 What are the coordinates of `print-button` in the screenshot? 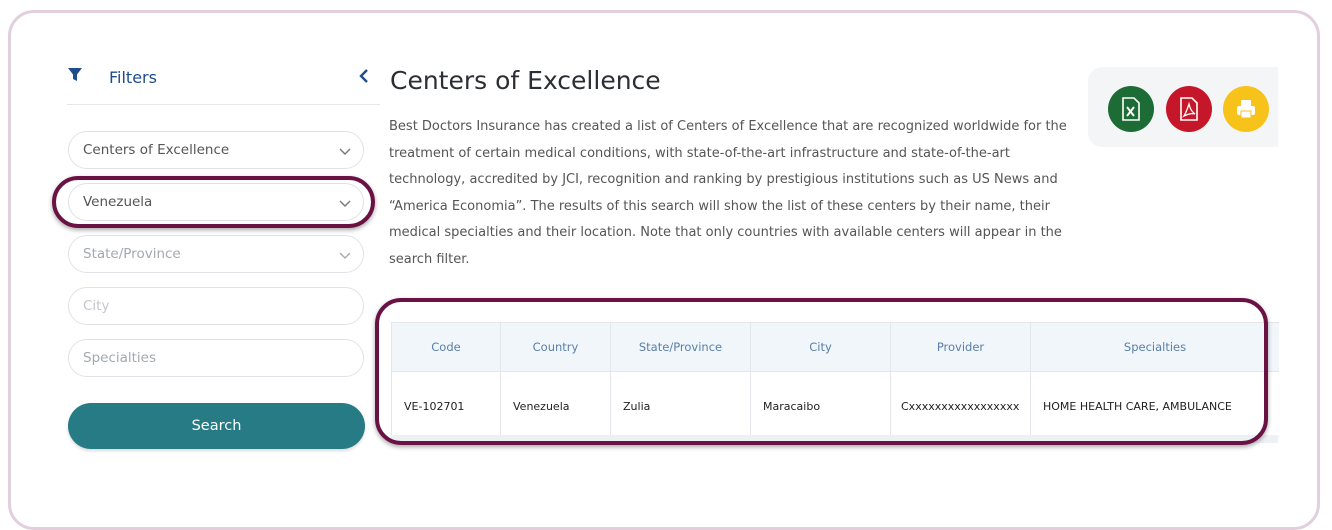 It's located at (1246, 109).